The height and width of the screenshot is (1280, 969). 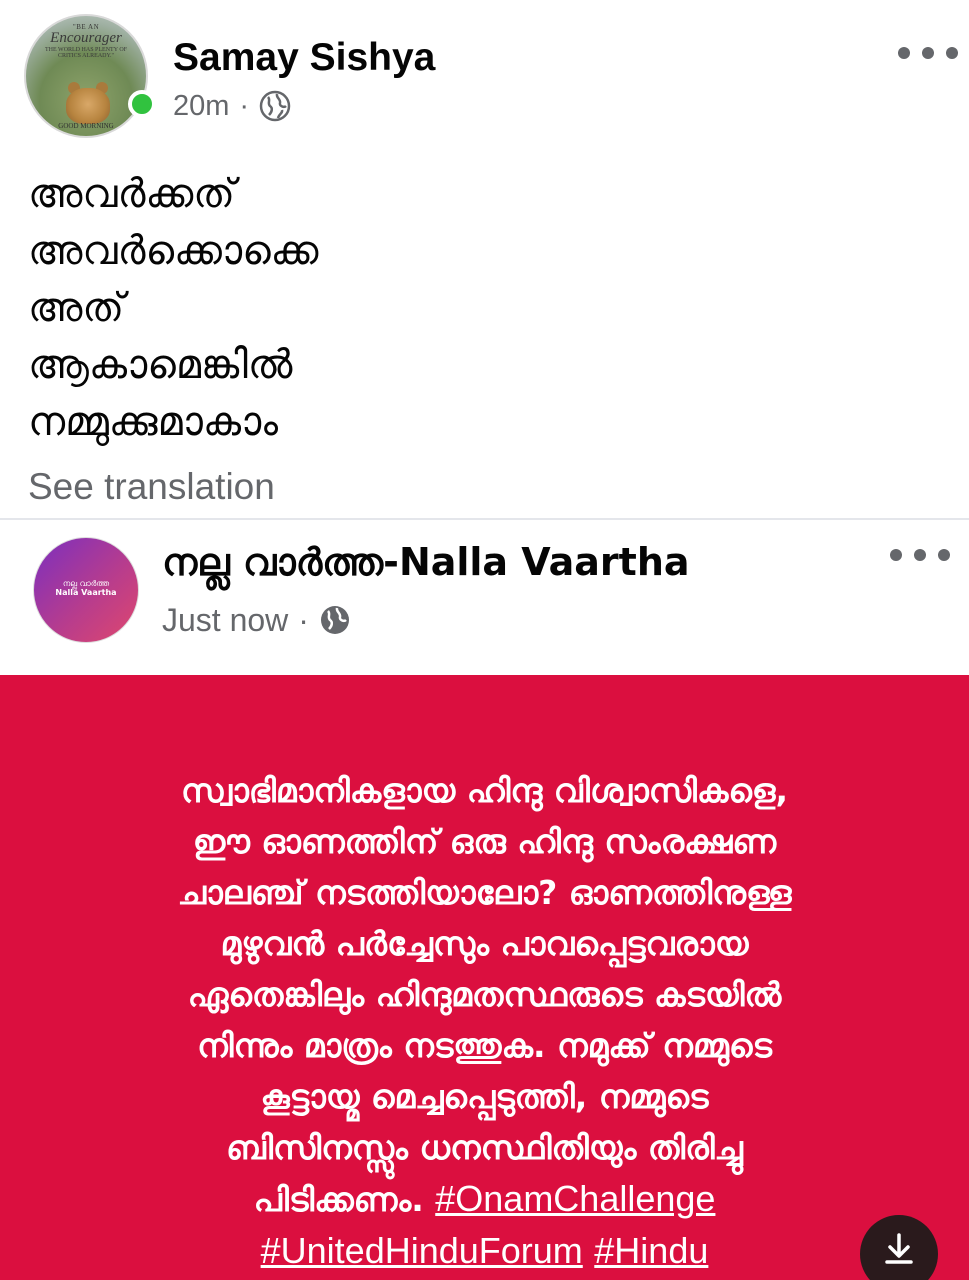 What do you see at coordinates (142, 104) in the screenshot?
I see `online-status-indicator` at bounding box center [142, 104].